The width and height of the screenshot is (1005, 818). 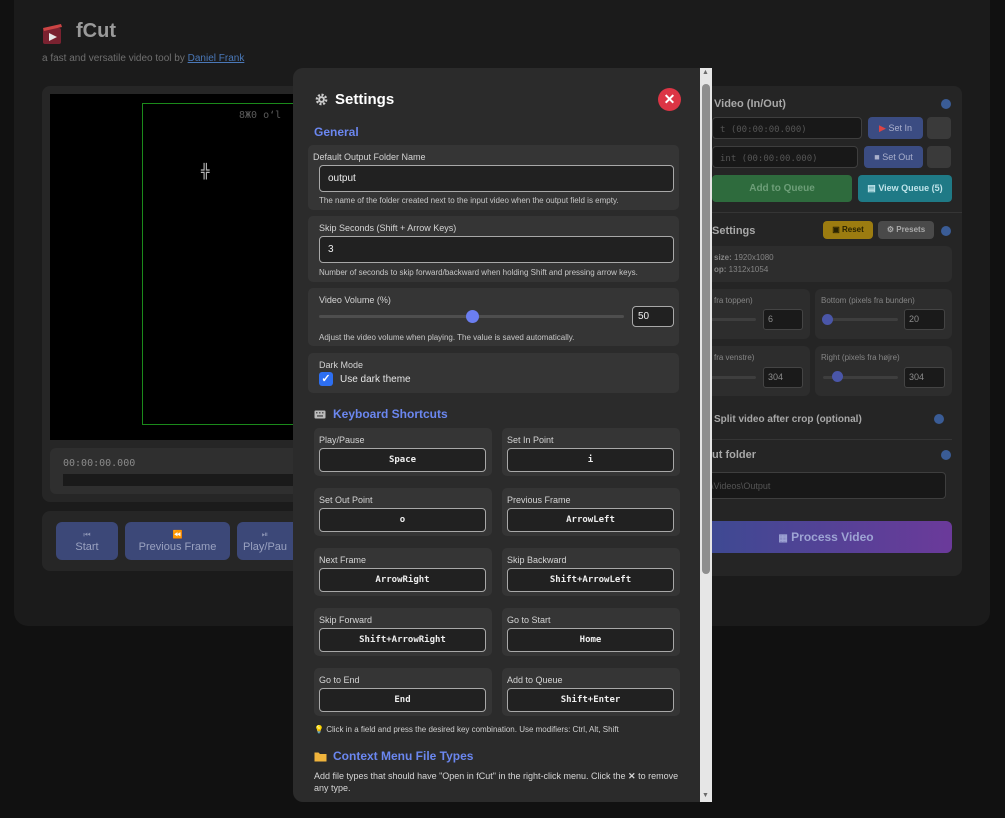 What do you see at coordinates (705, 72) in the screenshot?
I see `scroll-up-arrow-icon: ▲` at bounding box center [705, 72].